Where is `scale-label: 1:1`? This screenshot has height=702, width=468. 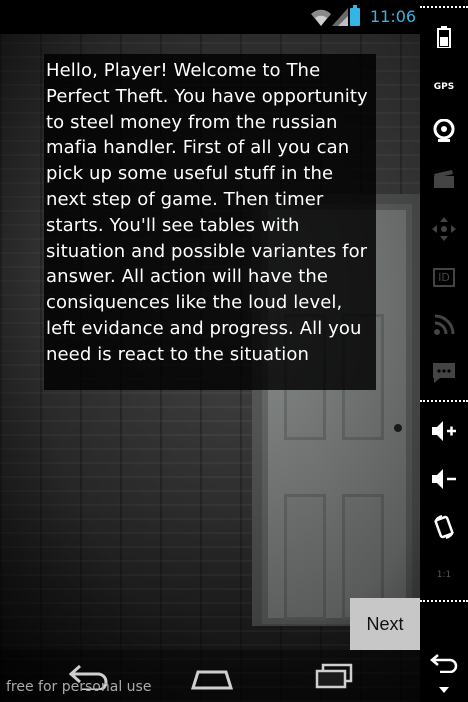
scale-label: 1:1 is located at coordinates (444, 575).